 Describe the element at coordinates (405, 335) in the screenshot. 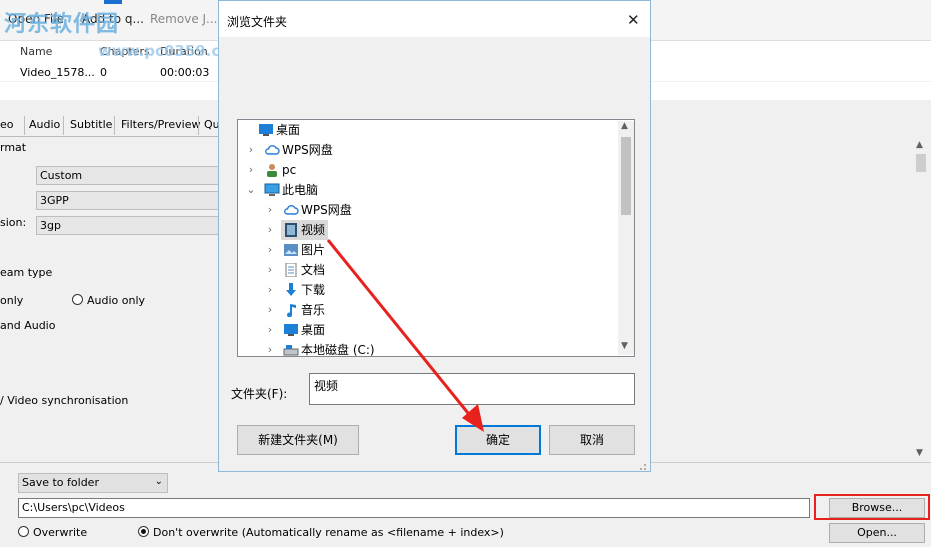

I see `annotation-arrow` at that location.